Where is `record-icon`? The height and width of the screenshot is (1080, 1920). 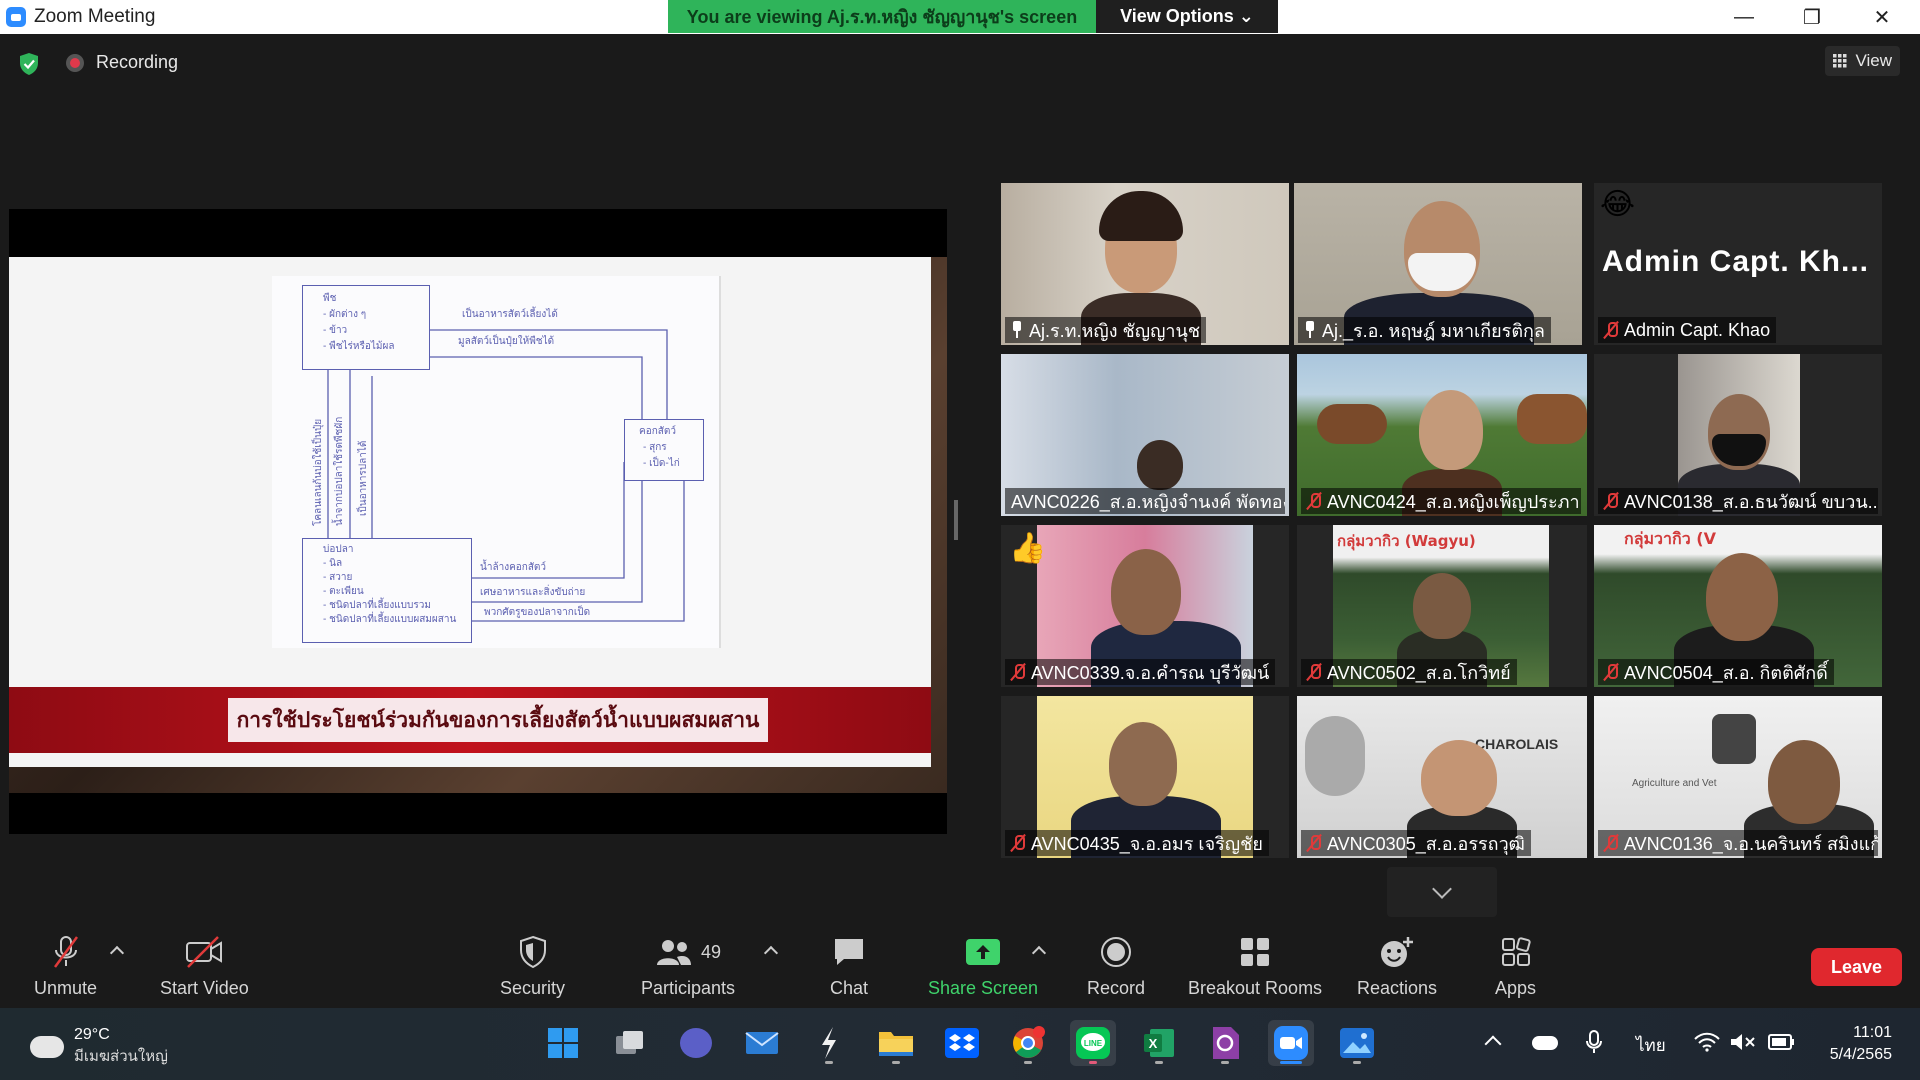 record-icon is located at coordinates (1116, 952).